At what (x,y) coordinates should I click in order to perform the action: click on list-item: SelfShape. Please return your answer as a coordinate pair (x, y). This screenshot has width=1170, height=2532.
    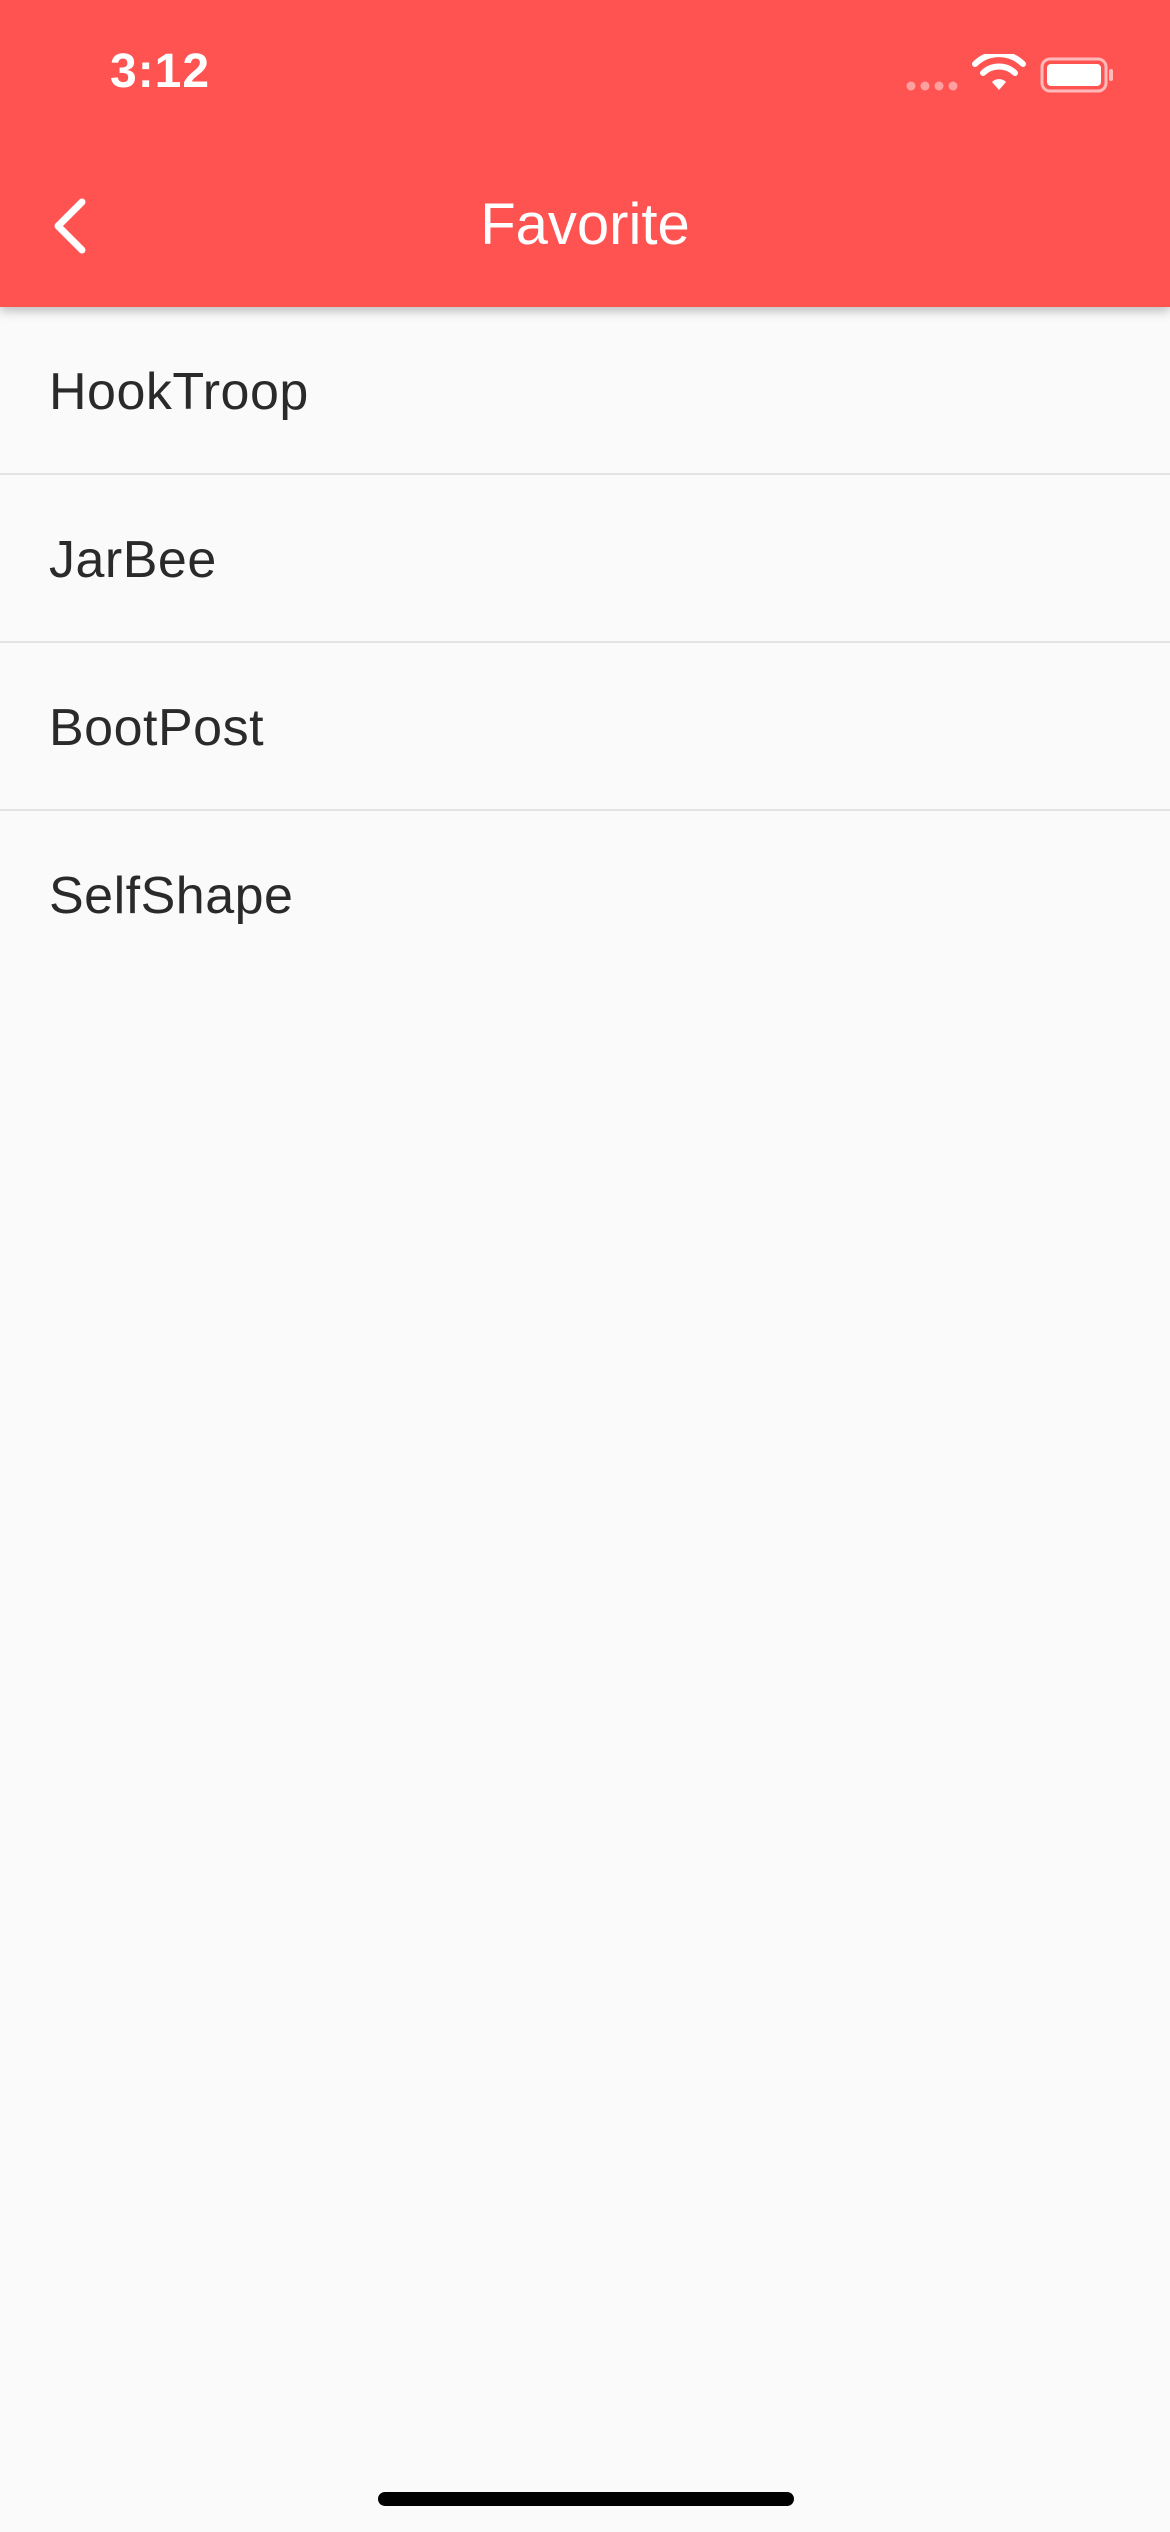
    Looking at the image, I should click on (585, 894).